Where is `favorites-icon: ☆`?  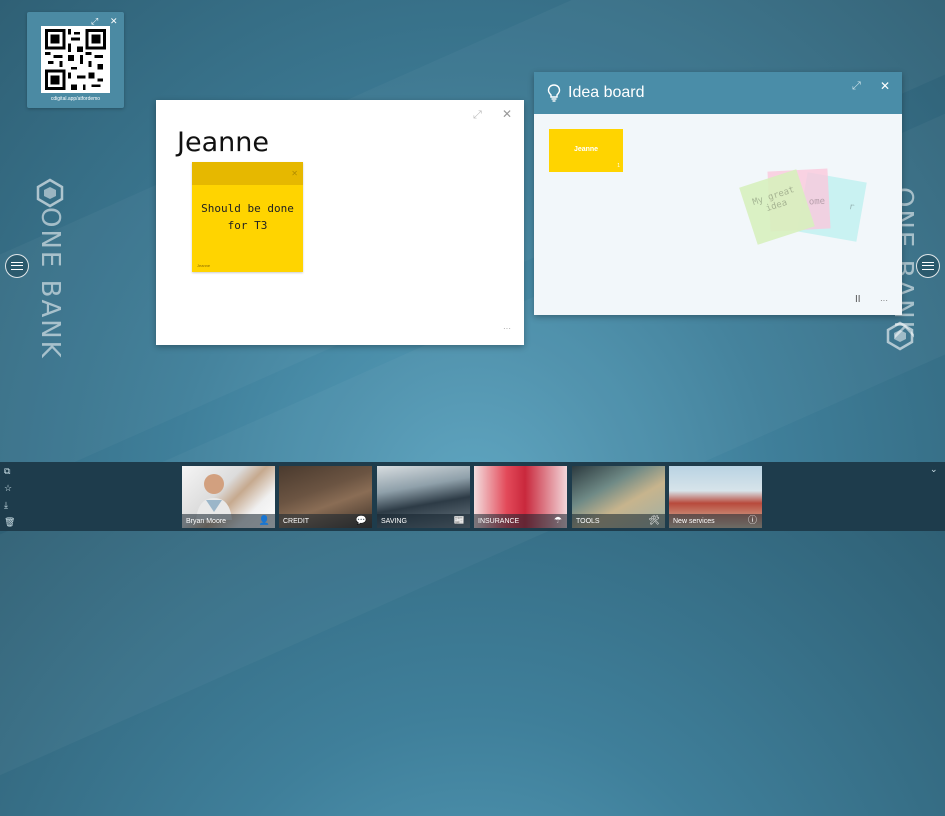 favorites-icon: ☆ is located at coordinates (9, 488).